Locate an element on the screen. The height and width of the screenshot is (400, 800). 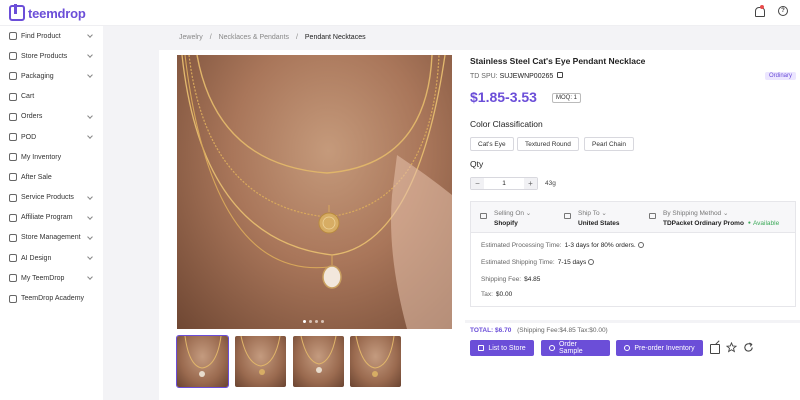
list-to-store-button: List to Store is located at coordinates (502, 348).